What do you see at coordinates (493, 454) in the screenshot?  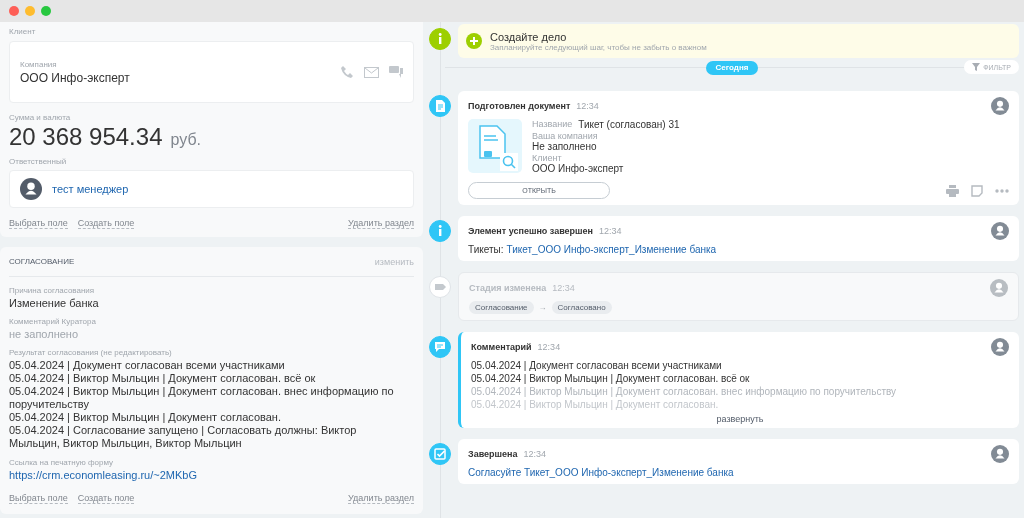 I see `event-title: Завершена` at bounding box center [493, 454].